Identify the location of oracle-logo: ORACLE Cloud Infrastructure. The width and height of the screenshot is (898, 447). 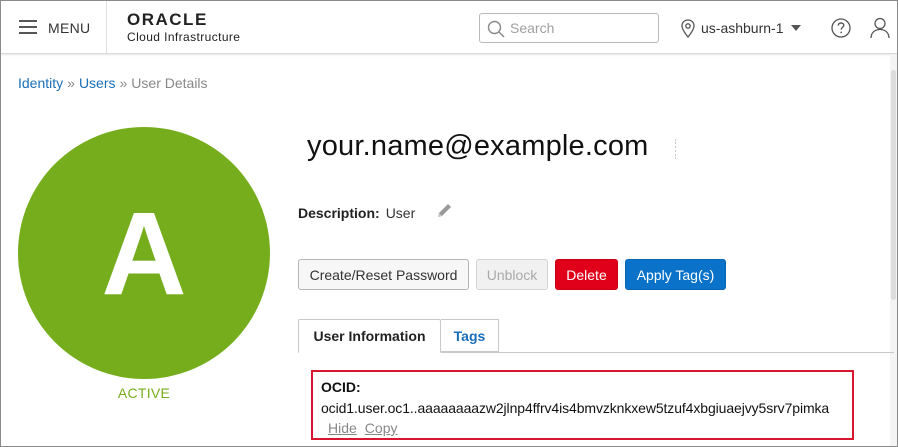
(183, 27).